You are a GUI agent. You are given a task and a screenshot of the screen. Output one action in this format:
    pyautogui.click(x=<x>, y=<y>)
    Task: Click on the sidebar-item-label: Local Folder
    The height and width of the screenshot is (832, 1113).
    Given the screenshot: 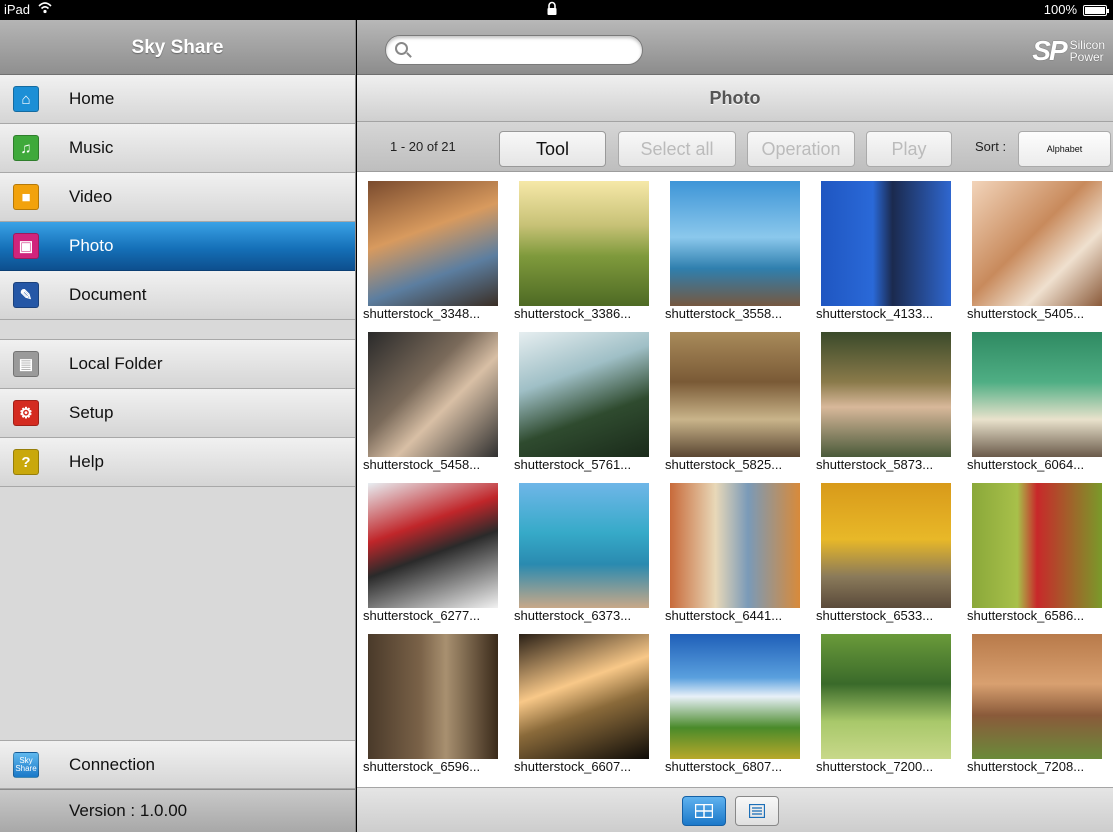 What is the action you would take?
    pyautogui.click(x=116, y=363)
    